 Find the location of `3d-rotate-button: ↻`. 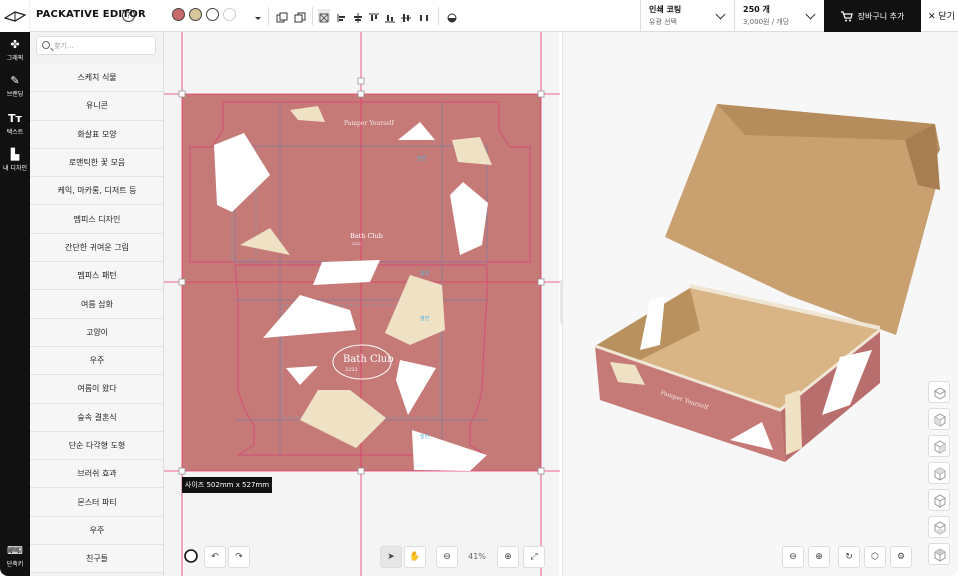

3d-rotate-button: ↻ is located at coordinates (849, 557).